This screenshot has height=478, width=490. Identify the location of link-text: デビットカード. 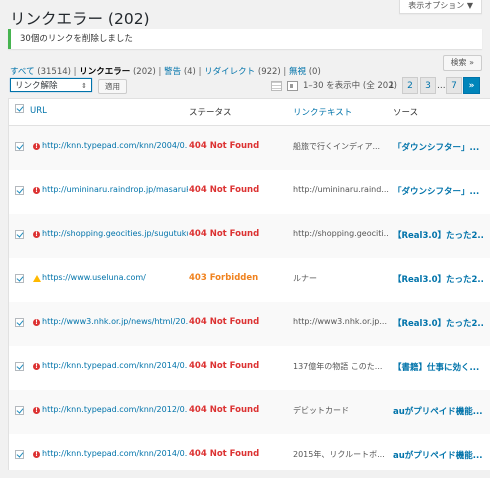
(321, 410).